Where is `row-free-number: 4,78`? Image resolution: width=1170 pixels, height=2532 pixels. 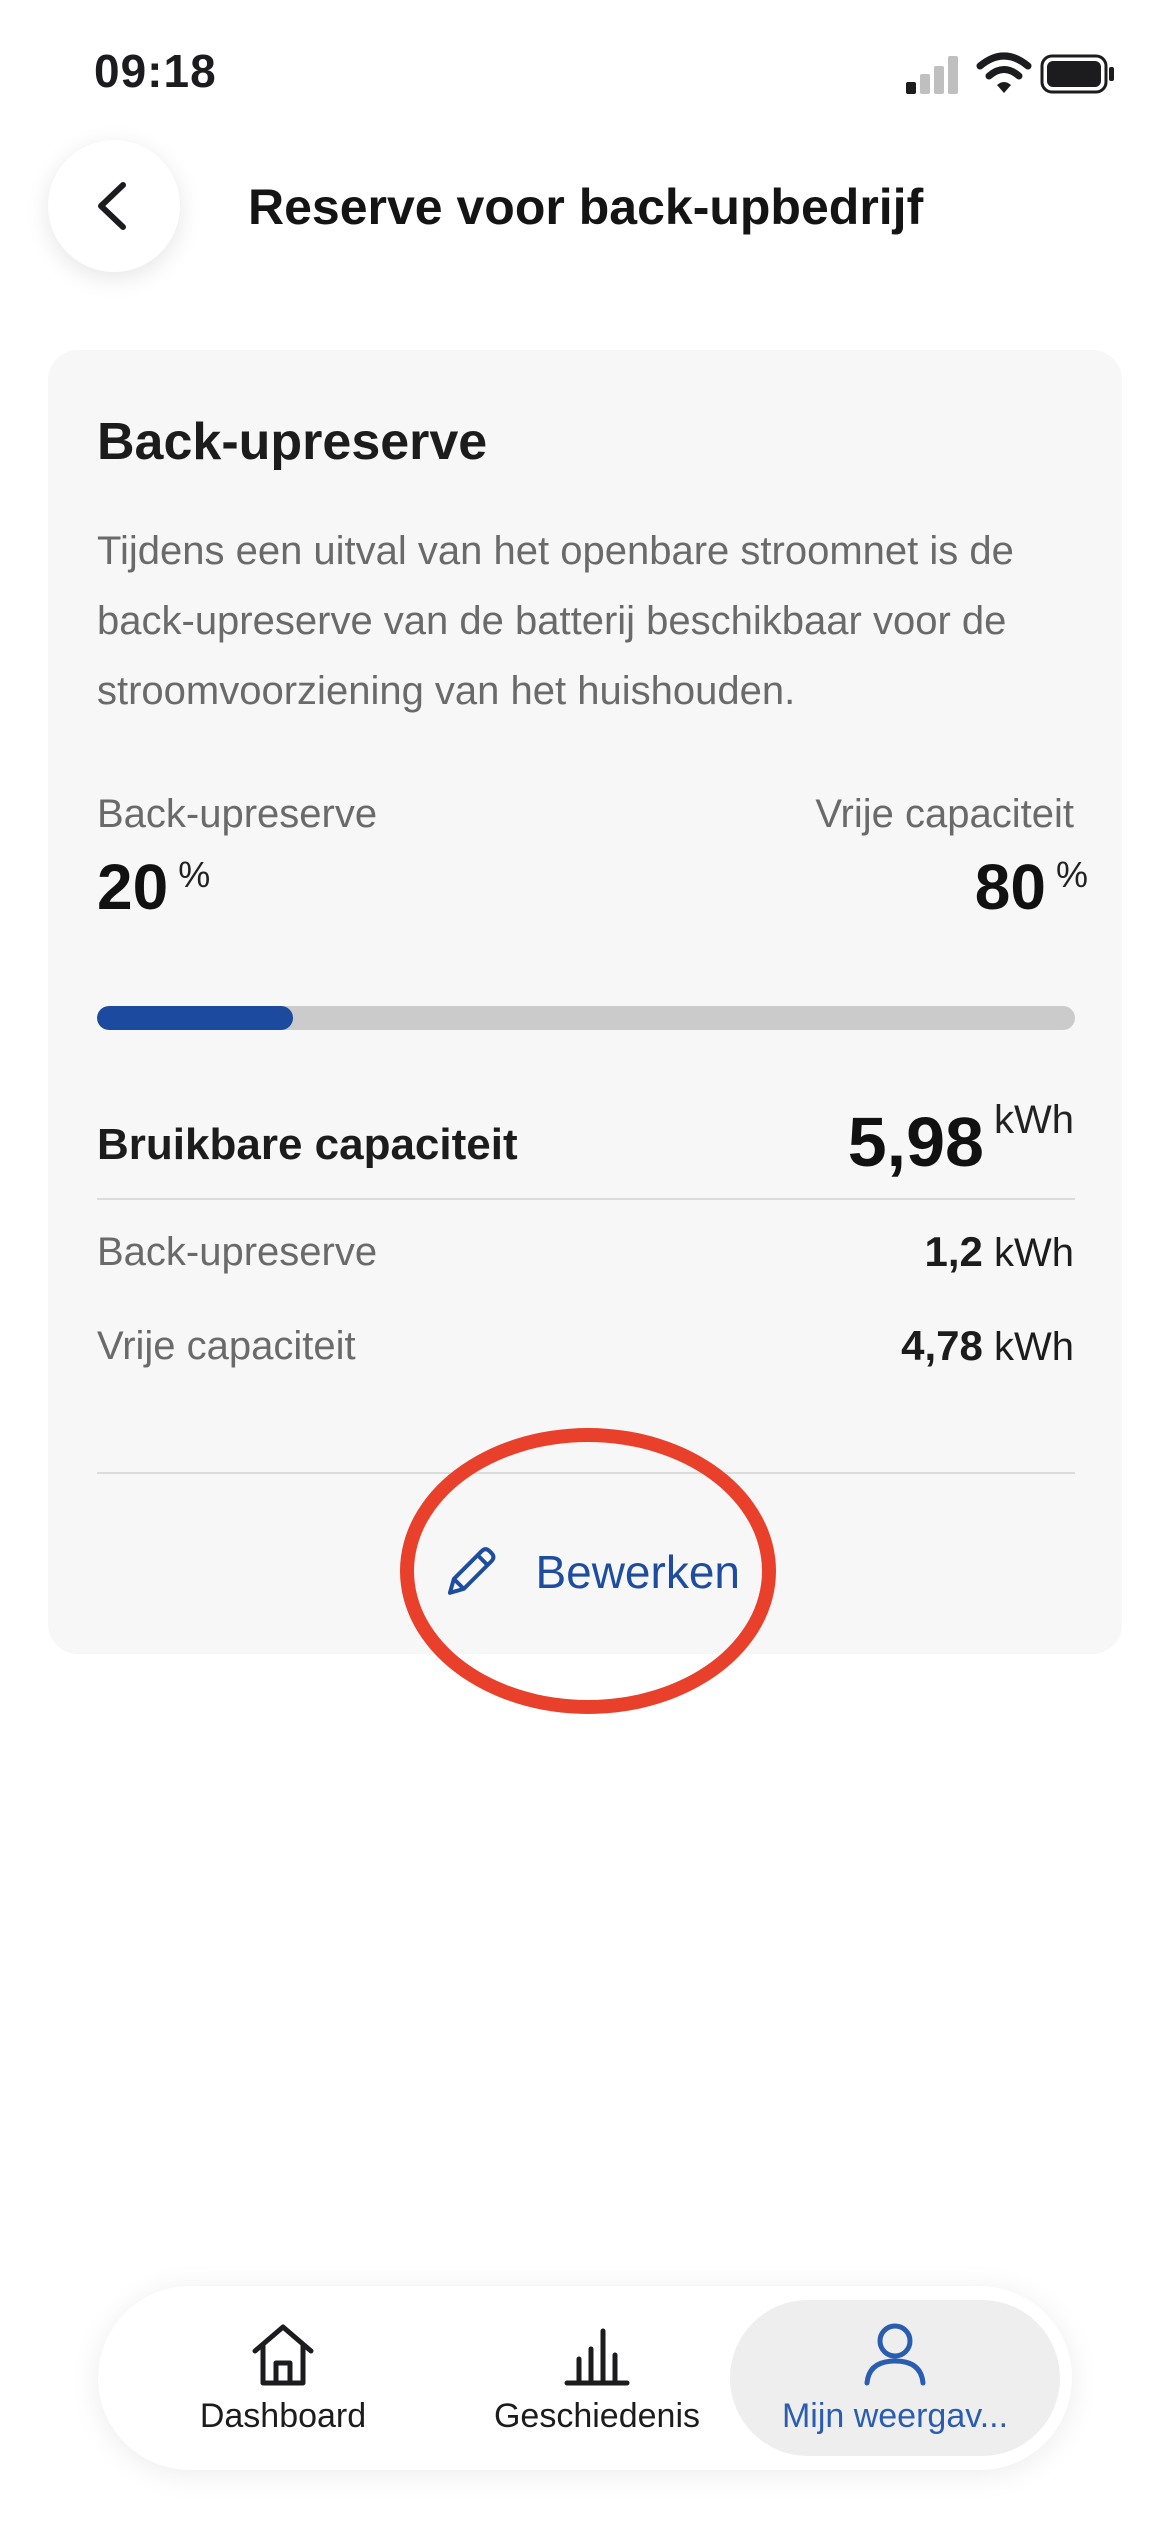 row-free-number: 4,78 is located at coordinates (942, 1345).